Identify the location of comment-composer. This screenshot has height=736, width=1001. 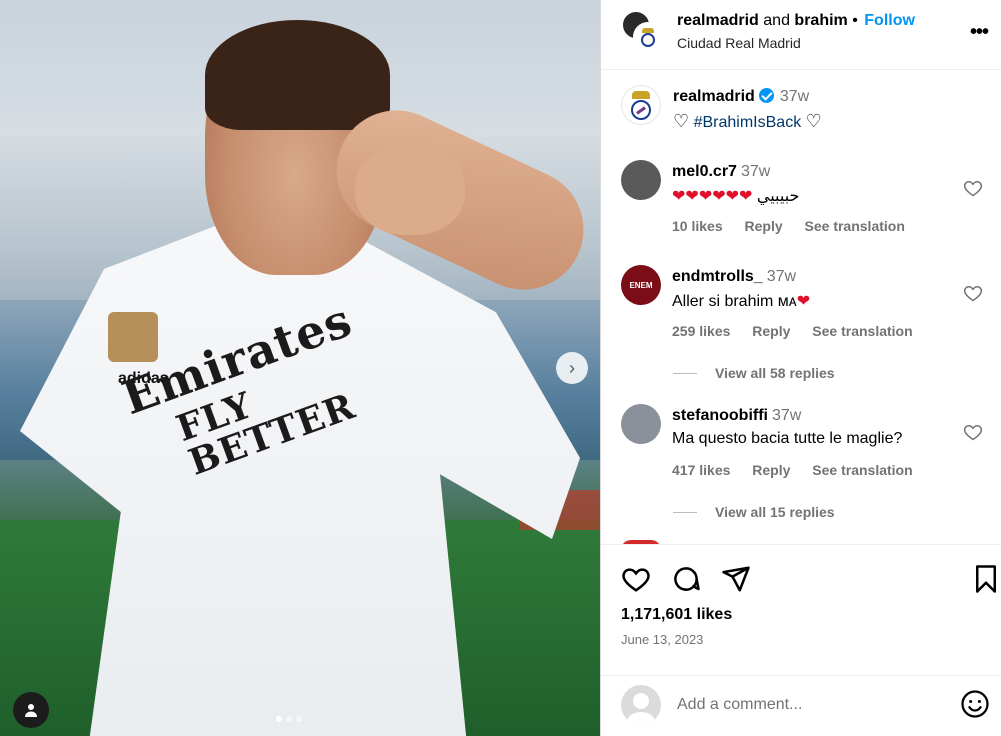
(801, 706).